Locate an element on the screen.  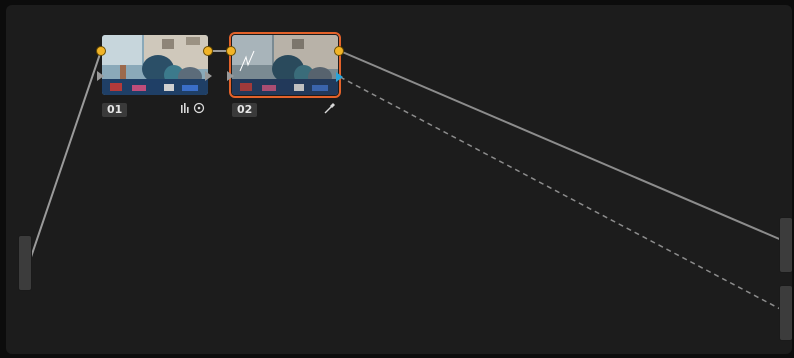
node-01-output-port is located at coordinates (208, 51).